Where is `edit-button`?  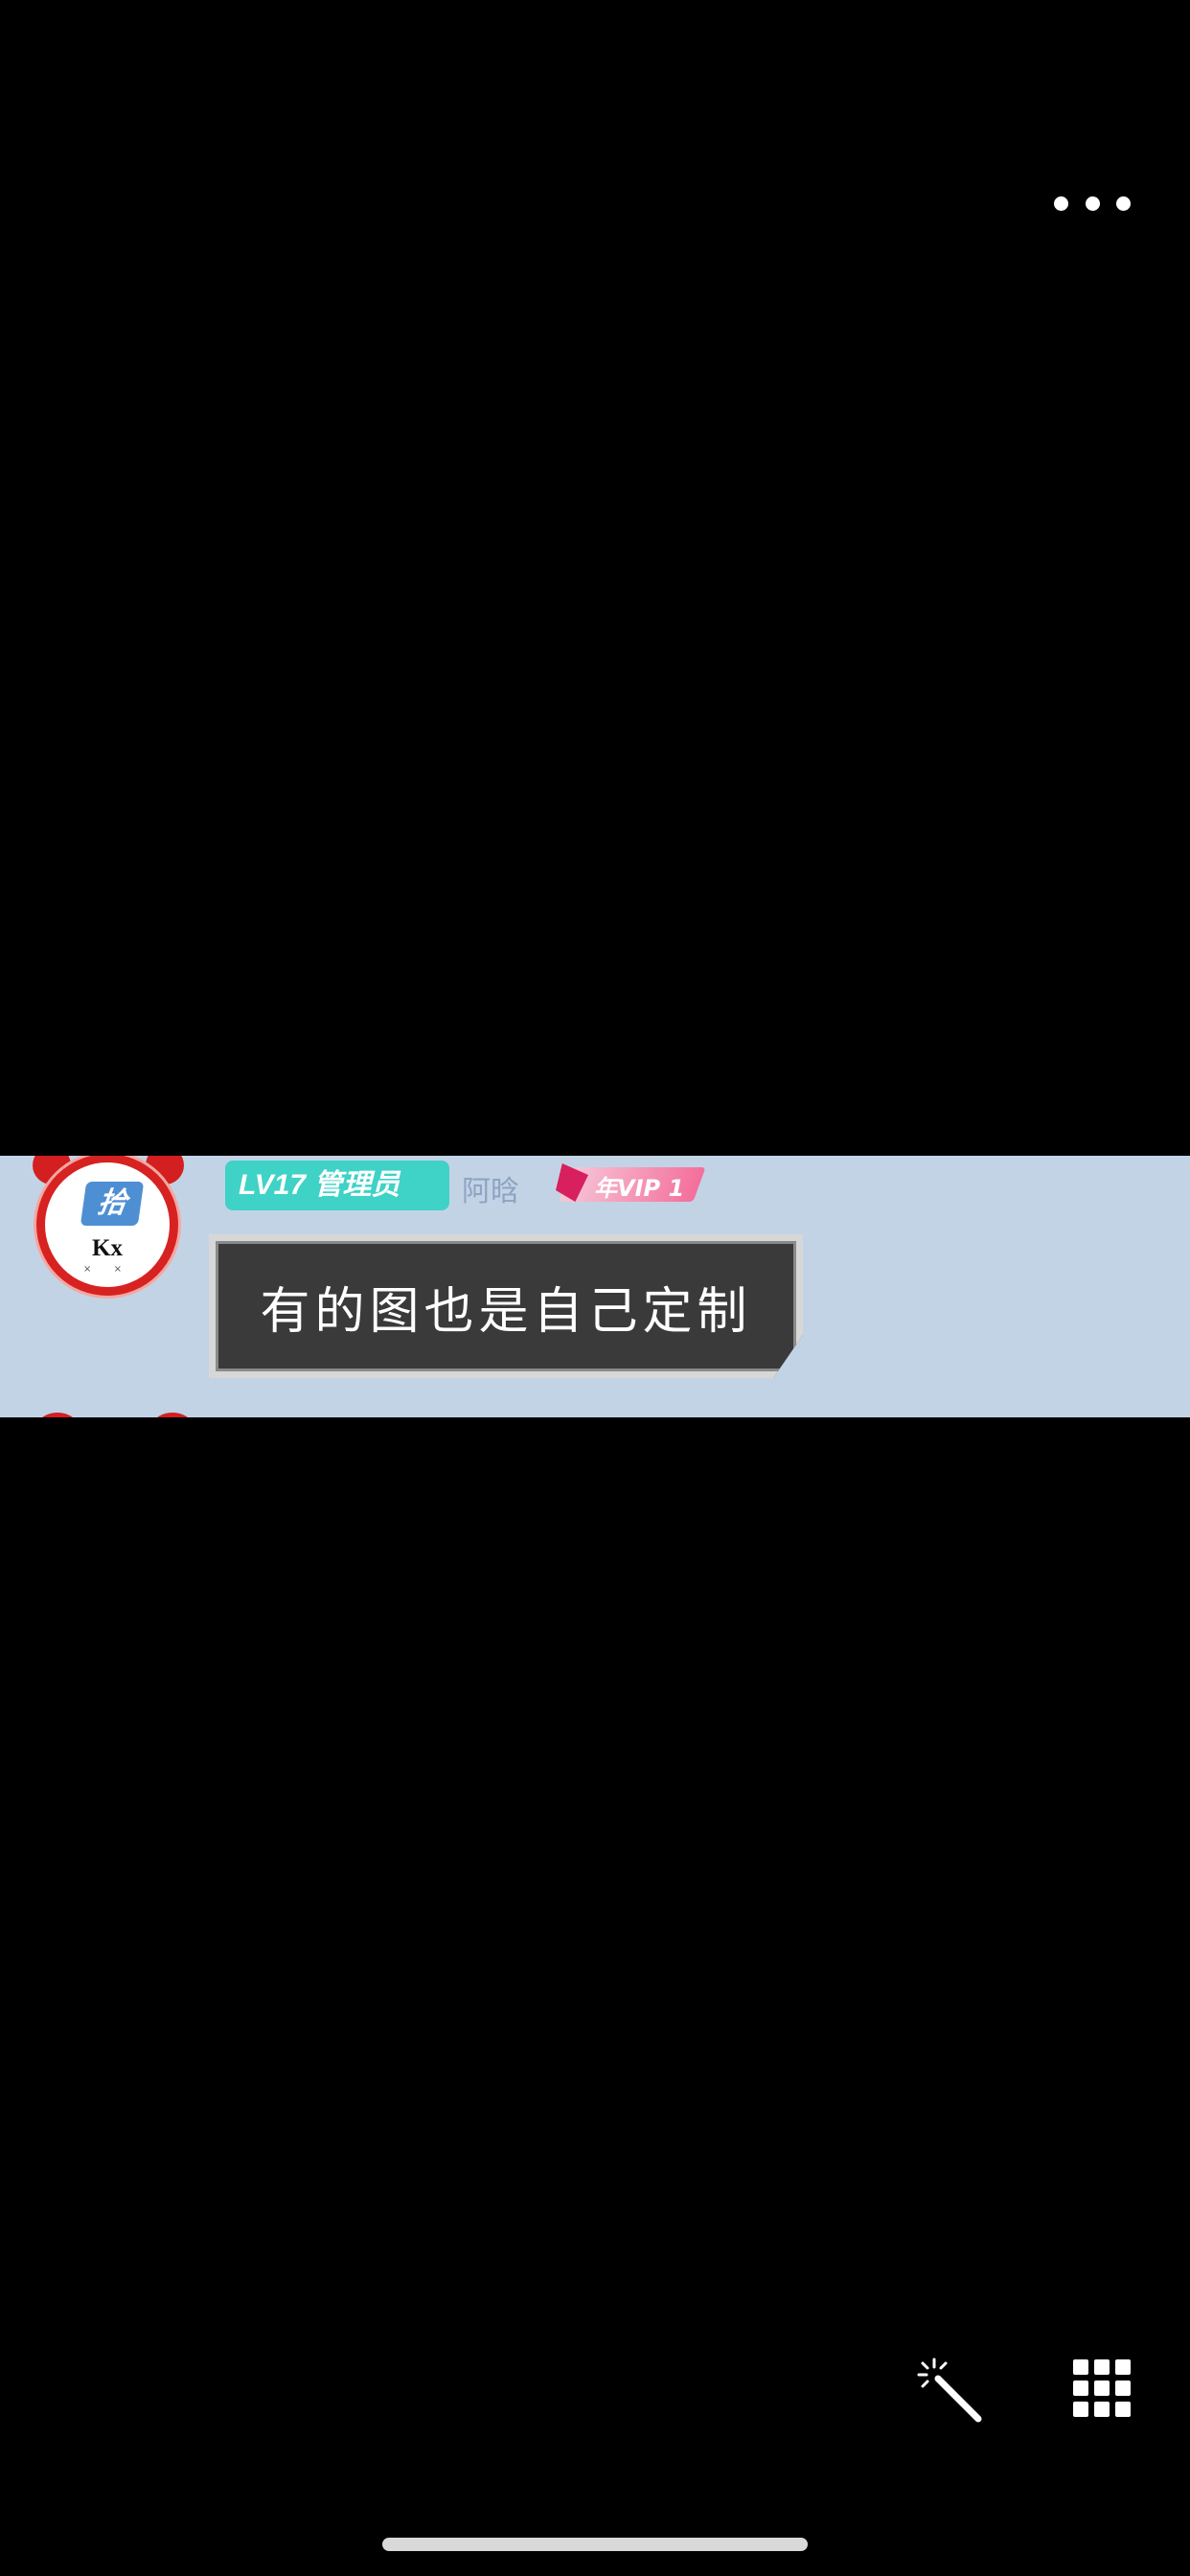
edit-button is located at coordinates (950, 2390).